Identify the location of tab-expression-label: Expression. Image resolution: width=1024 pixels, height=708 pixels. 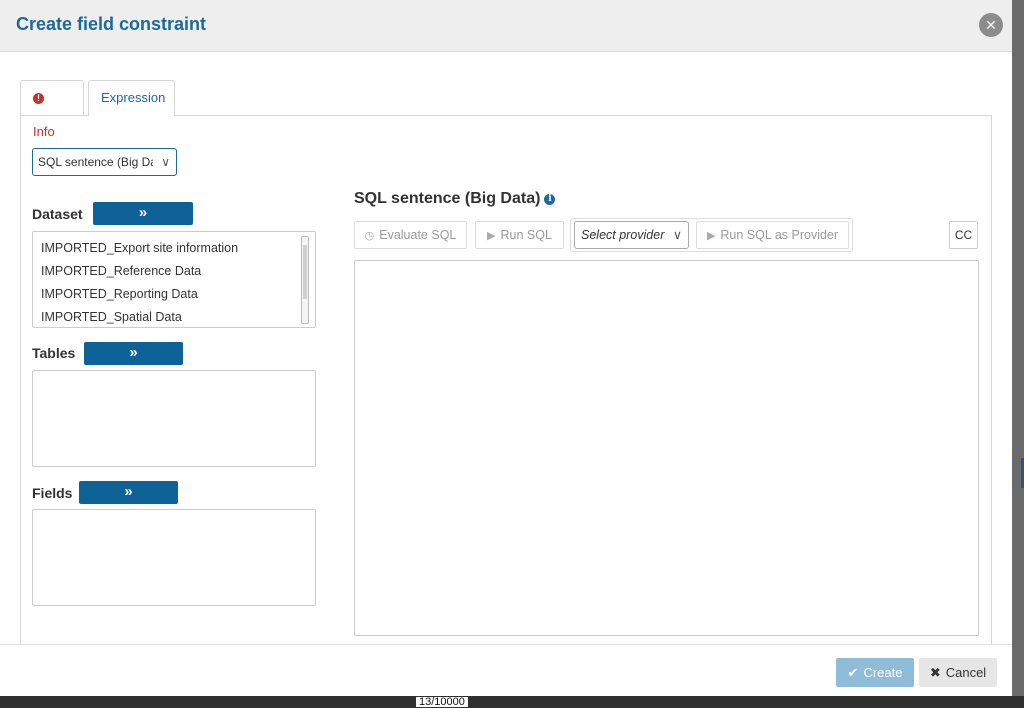
(133, 97).